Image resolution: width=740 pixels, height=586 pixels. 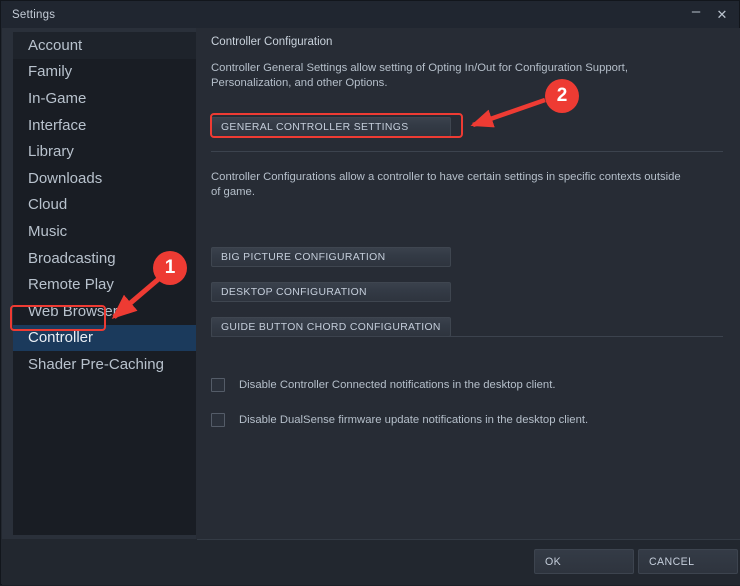 What do you see at coordinates (467, 336) in the screenshot?
I see `divider-bottom` at bounding box center [467, 336].